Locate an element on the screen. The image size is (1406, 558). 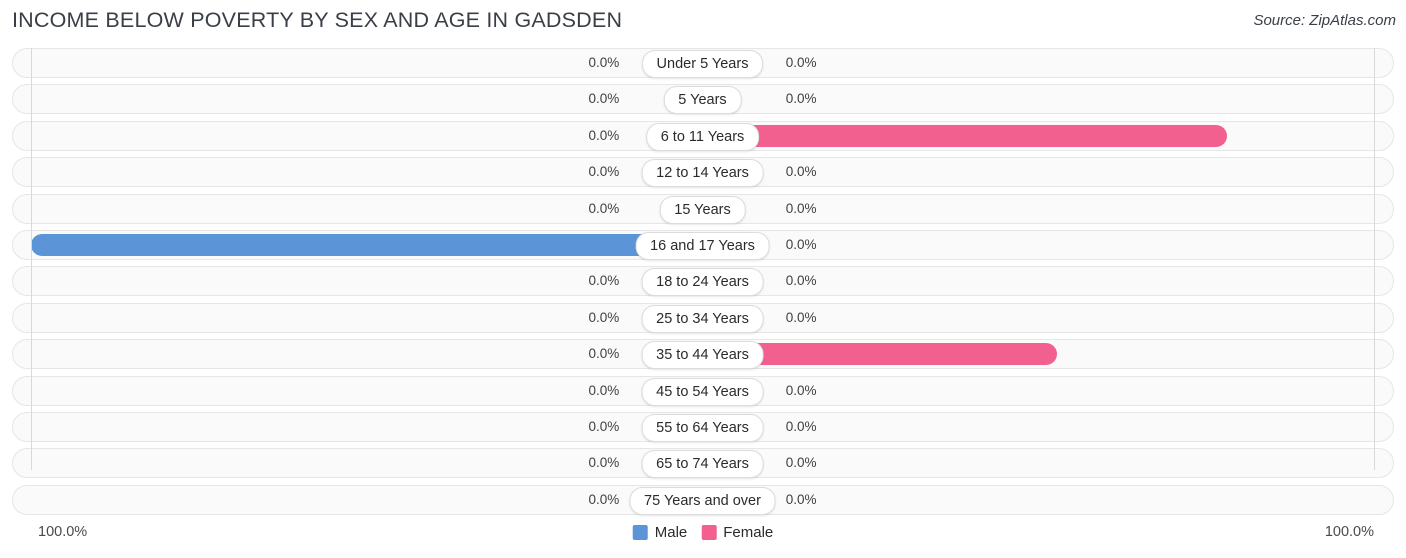
row-bars: 0.0% 0.0% 25 to 34 Years is located at coordinates (702, 318).